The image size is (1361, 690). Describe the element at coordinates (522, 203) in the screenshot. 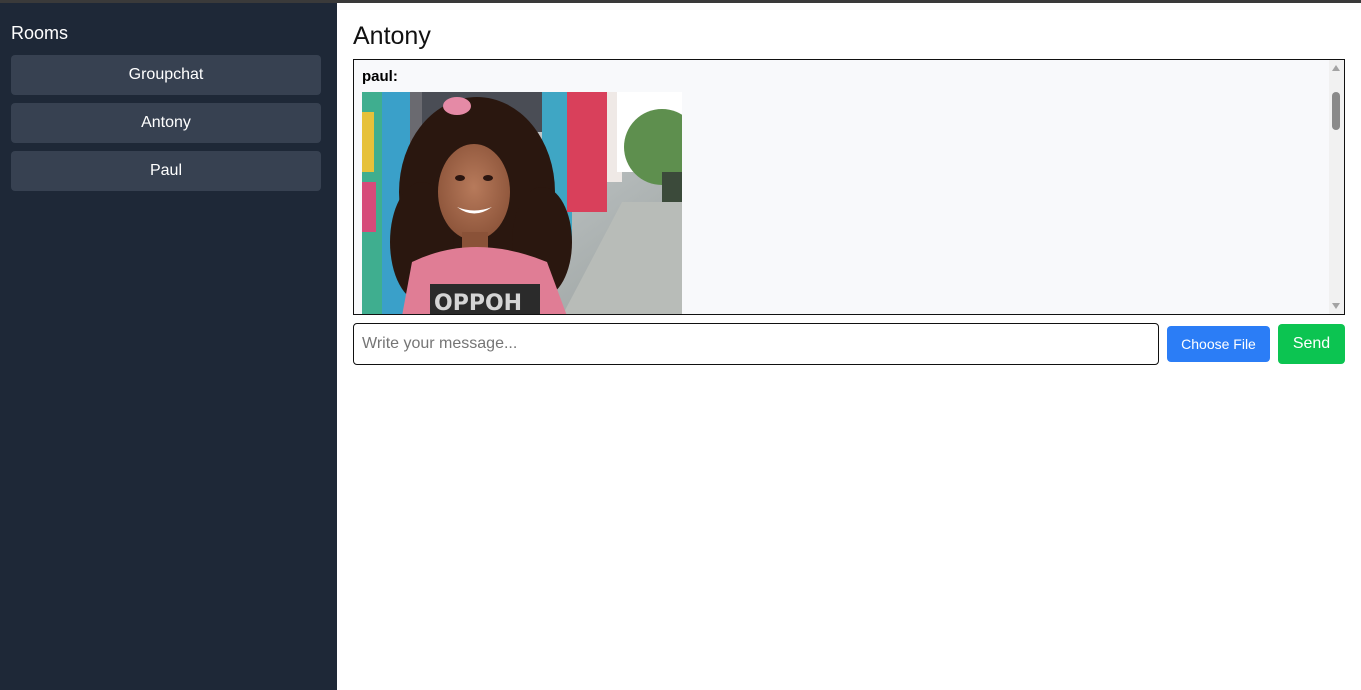

I see `message-image: OPPOH` at that location.